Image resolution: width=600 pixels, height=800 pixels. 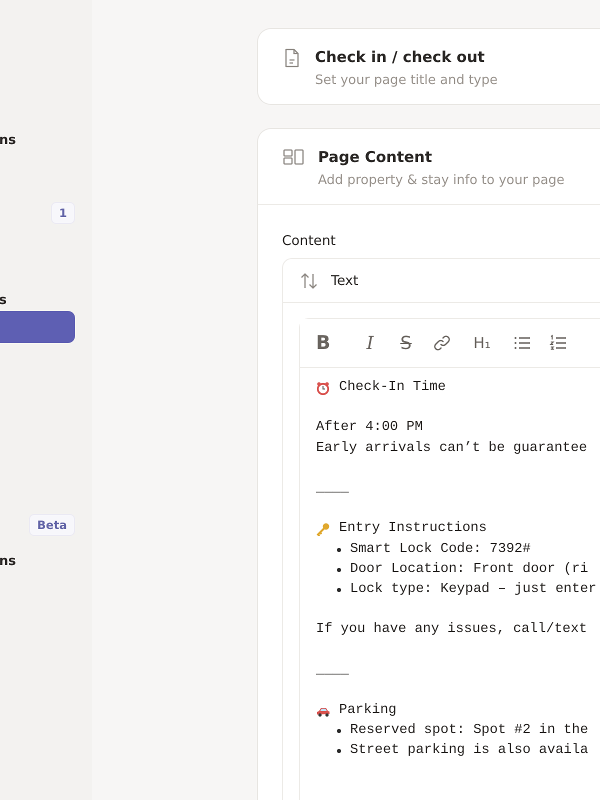 What do you see at coordinates (442, 343) in the screenshot?
I see `link-icon` at bounding box center [442, 343].